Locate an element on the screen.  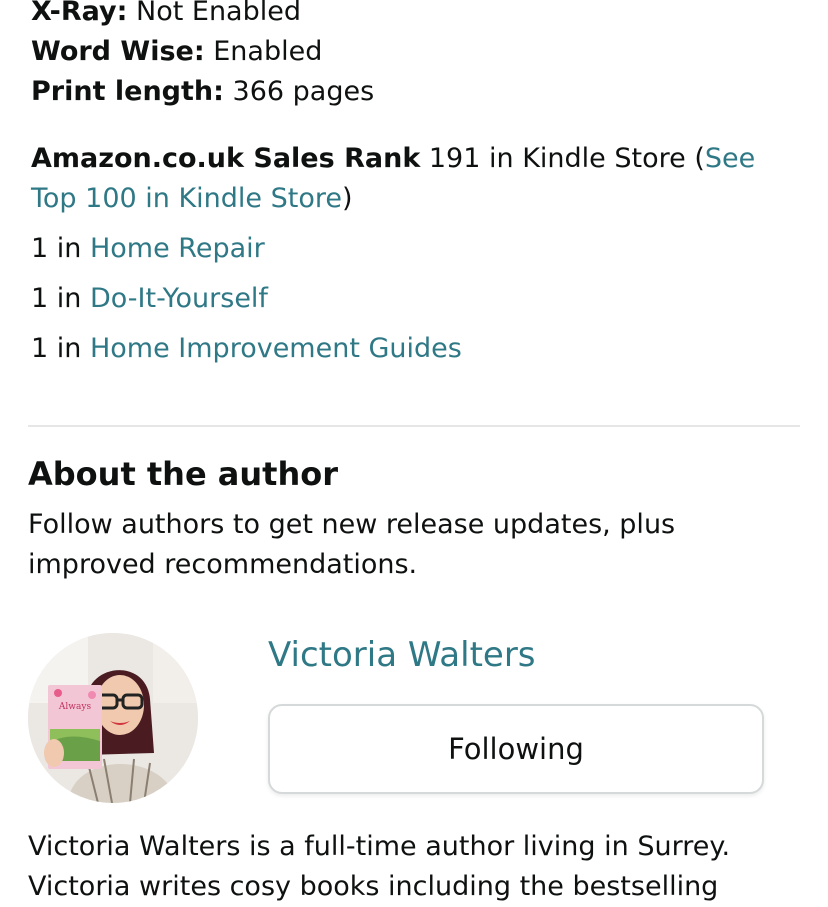
open-paren: ( is located at coordinates (699, 158).